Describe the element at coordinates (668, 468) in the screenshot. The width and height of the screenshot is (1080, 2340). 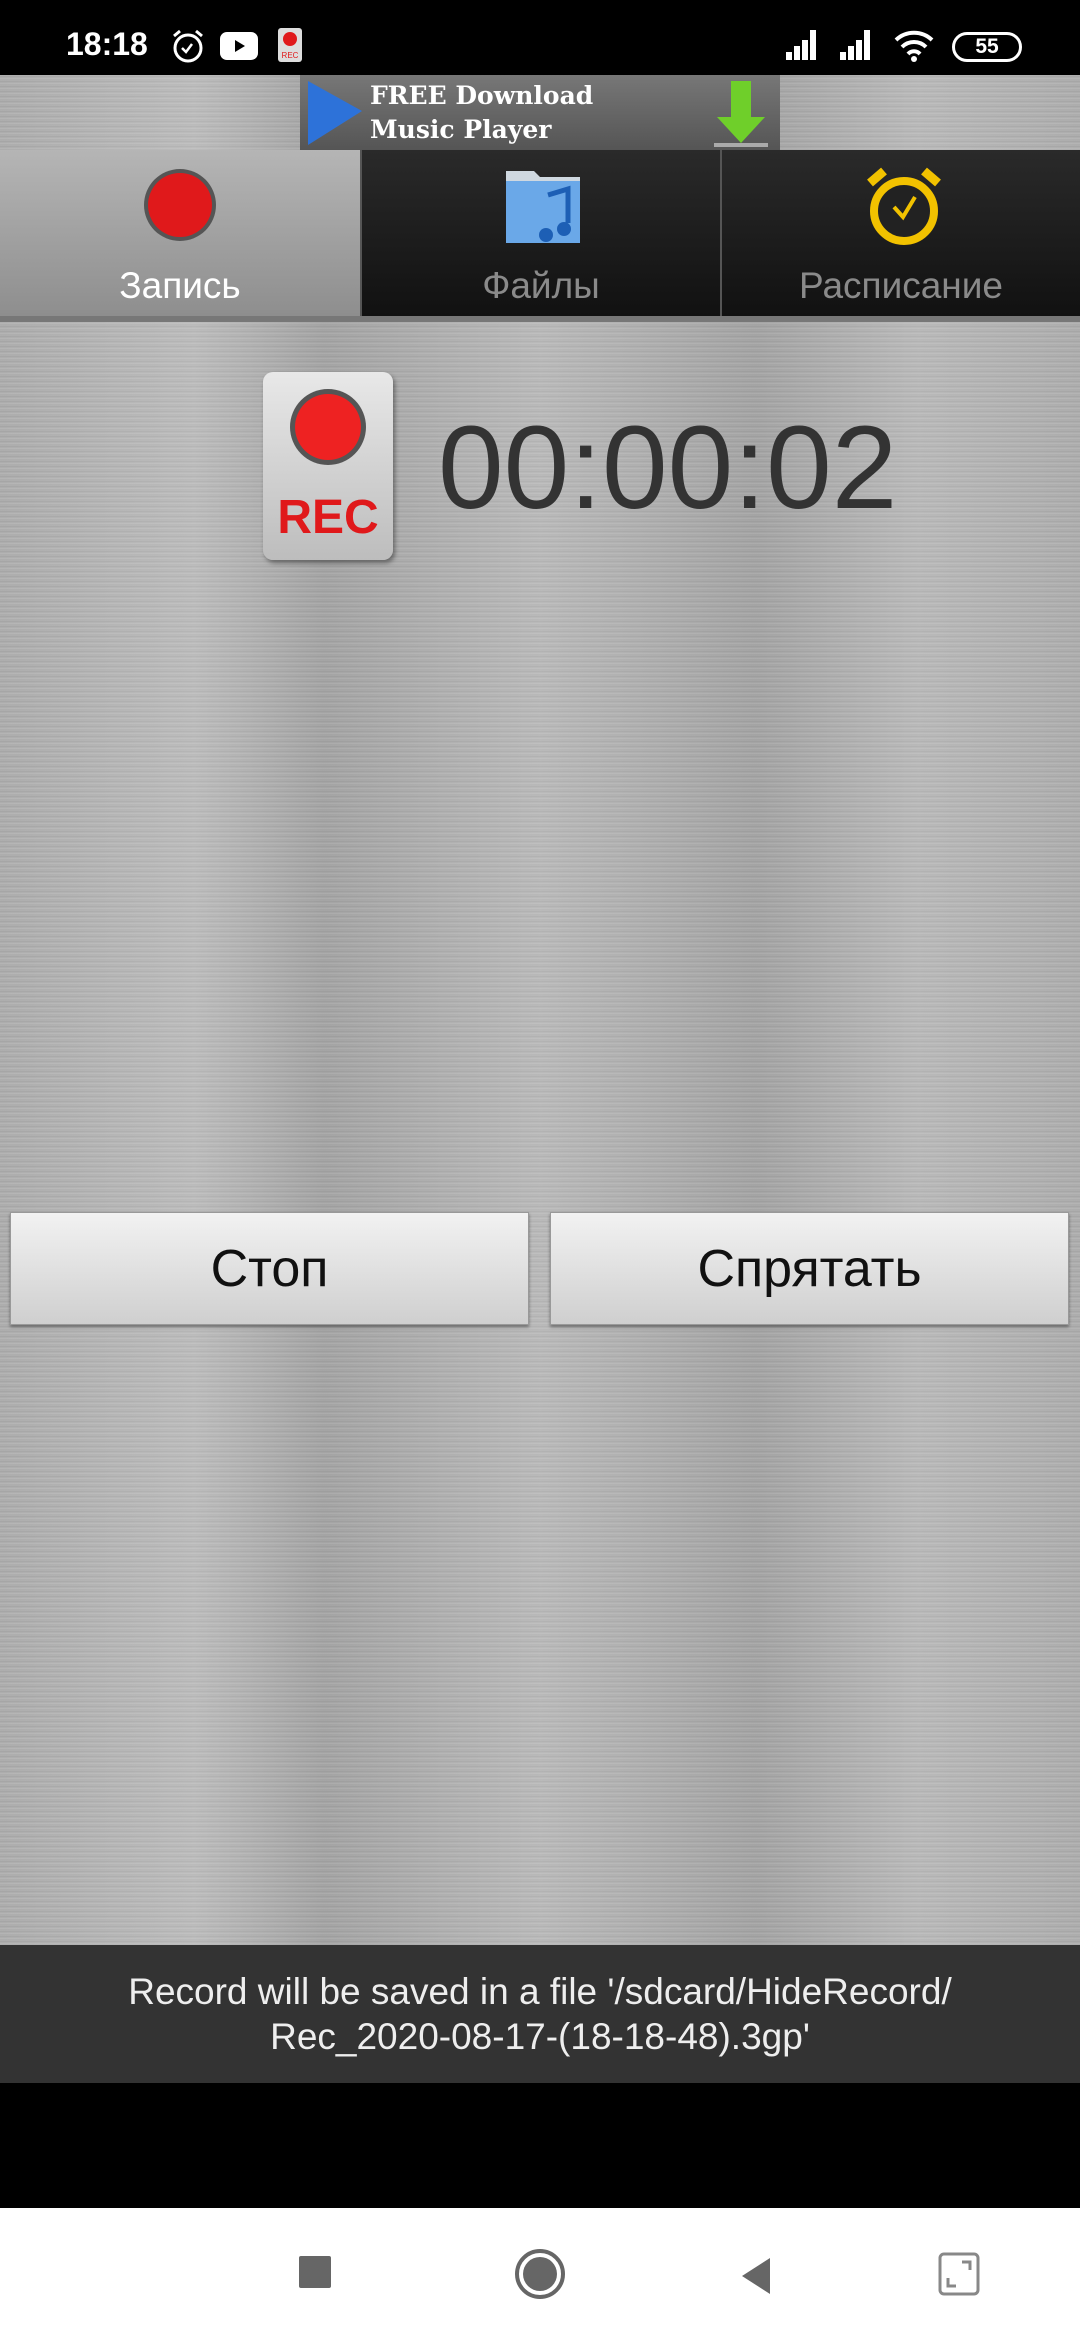
I see `record-timer: 00:00:02` at that location.